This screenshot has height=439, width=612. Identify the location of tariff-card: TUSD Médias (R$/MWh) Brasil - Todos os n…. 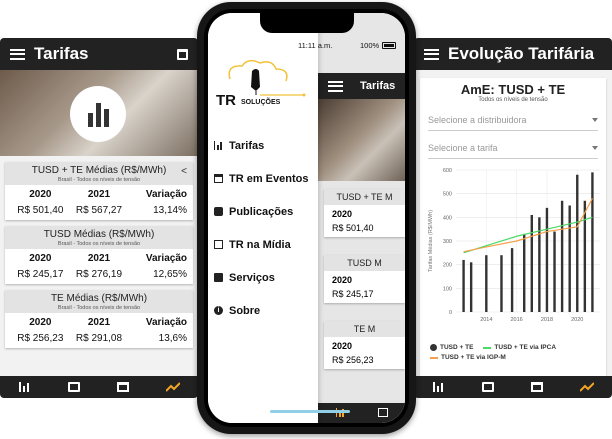
(99, 255).